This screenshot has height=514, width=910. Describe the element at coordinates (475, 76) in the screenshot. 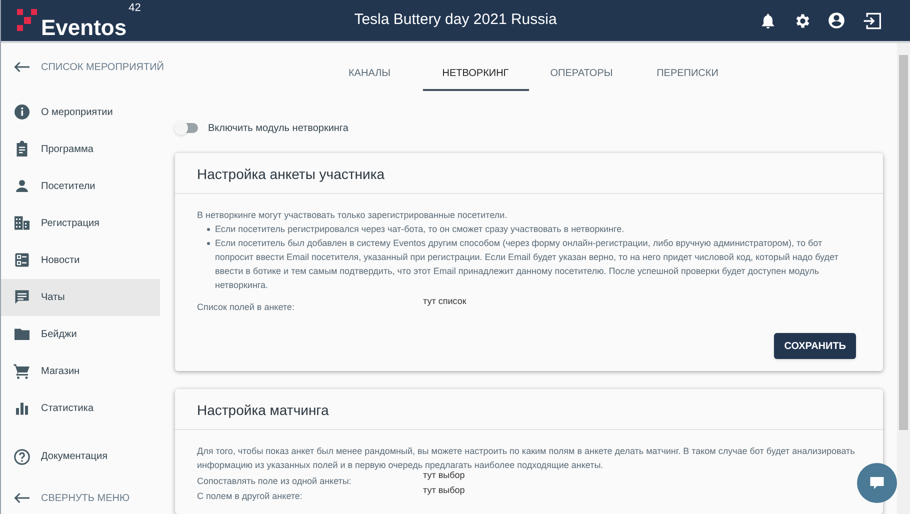

I see `tab: НЕТВОРКИНГ` at that location.